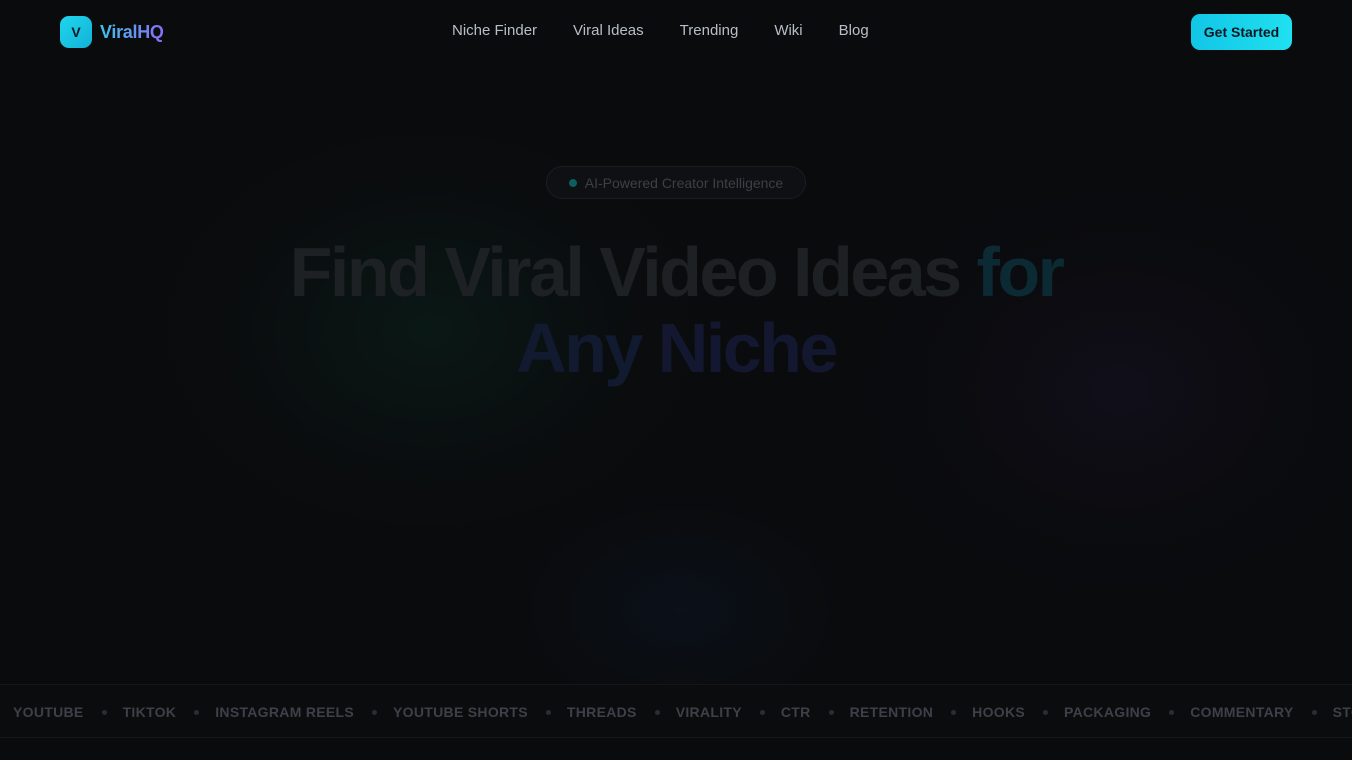 This screenshot has width=1352, height=760. What do you see at coordinates (1108, 712) in the screenshot?
I see `ticker-item: PACKAGING` at bounding box center [1108, 712].